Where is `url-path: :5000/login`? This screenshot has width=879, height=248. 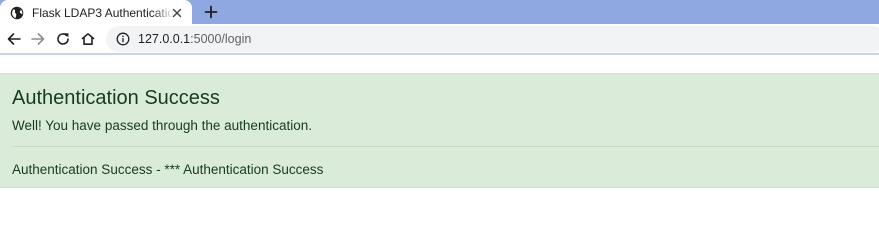 url-path: :5000/login is located at coordinates (221, 39).